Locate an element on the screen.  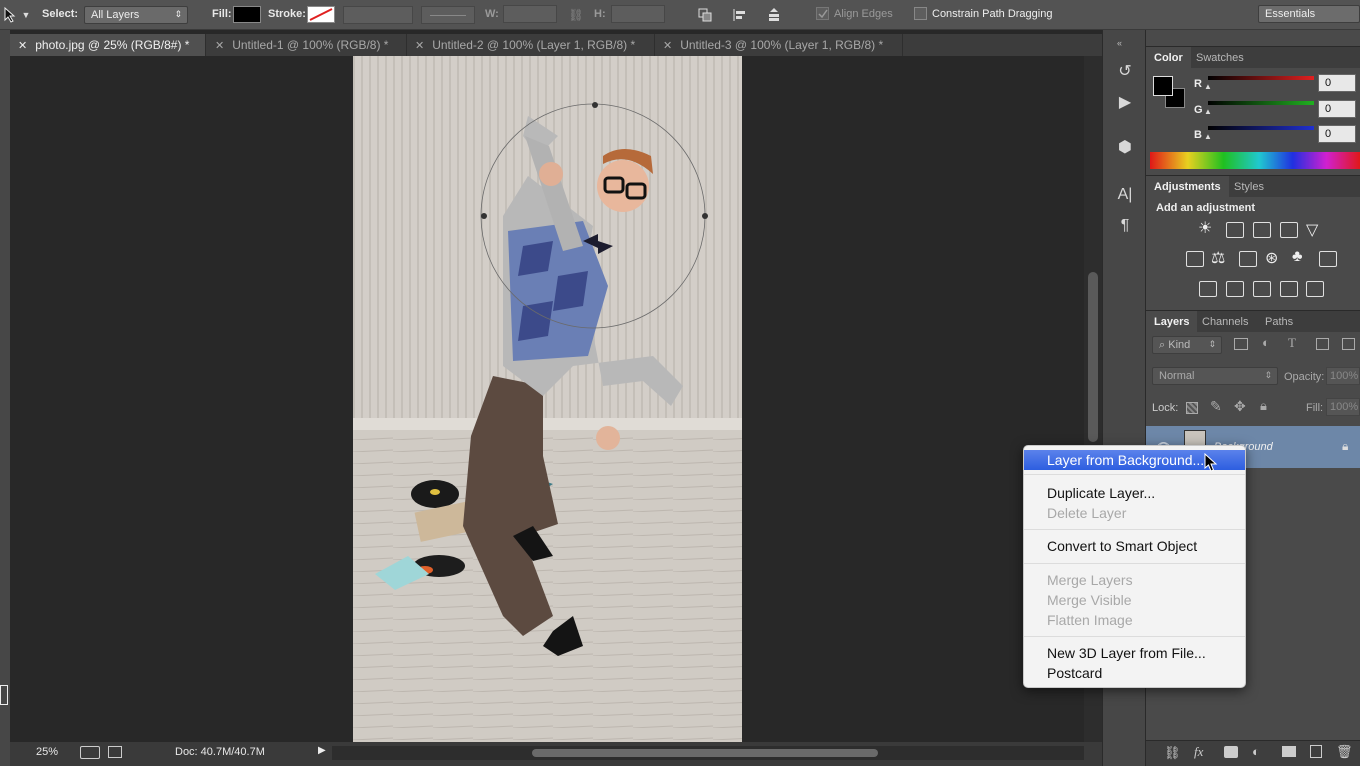
3d-panel-icon: ⬢ is located at coordinates (1125, 148).